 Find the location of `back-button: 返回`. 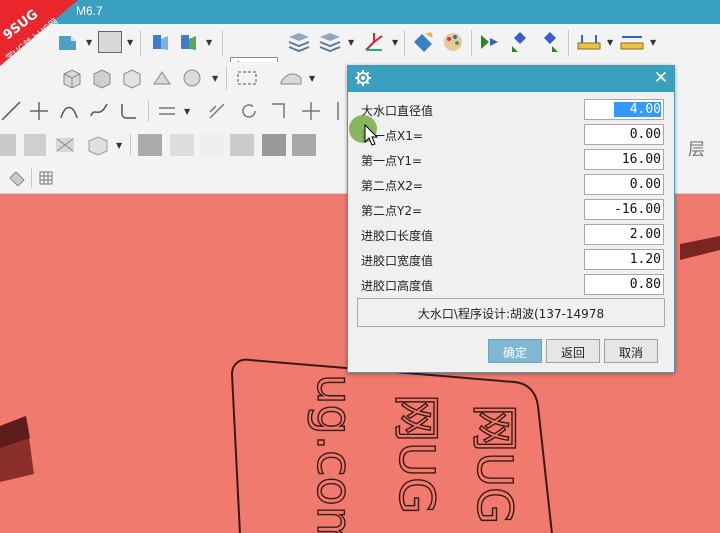

back-button: 返回 is located at coordinates (573, 351).